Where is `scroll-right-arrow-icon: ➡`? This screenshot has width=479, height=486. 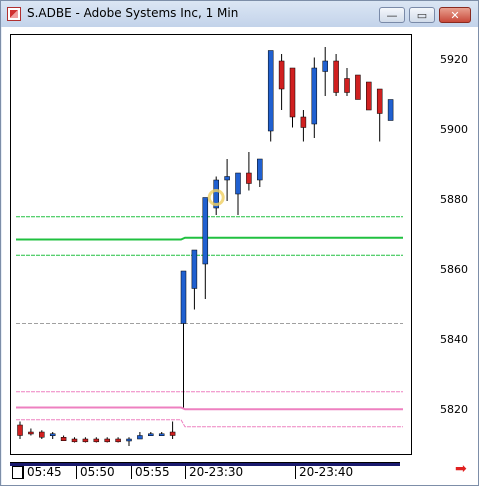 scroll-right-arrow-icon: ➡ is located at coordinates (463, 469).